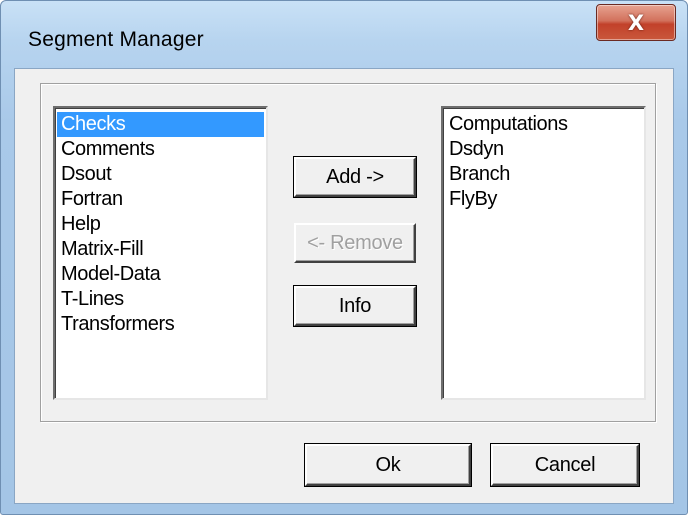 This screenshot has width=688, height=515. I want to click on close-icon: X, so click(636, 22).